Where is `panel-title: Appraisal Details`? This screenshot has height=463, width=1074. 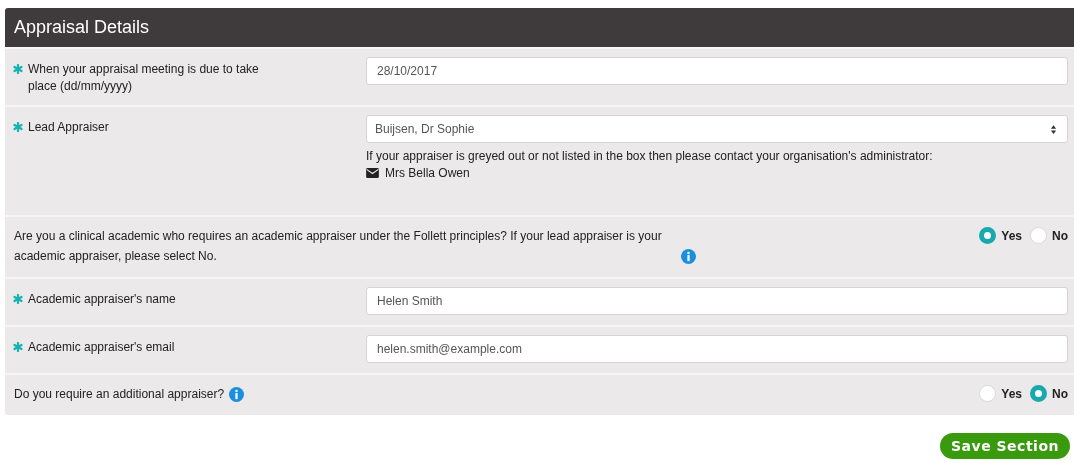 panel-title: Appraisal Details is located at coordinates (82, 27).